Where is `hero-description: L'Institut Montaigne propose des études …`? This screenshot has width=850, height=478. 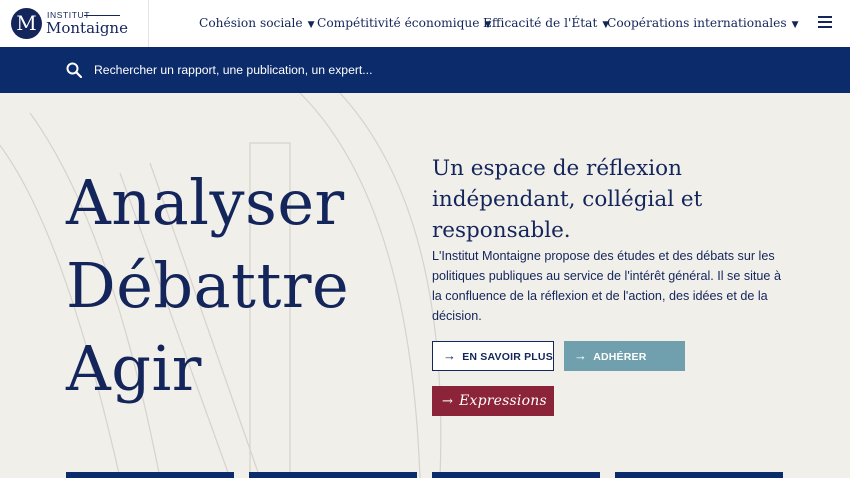
hero-description: L'Institut Montaigne propose des études … is located at coordinates (606, 286).